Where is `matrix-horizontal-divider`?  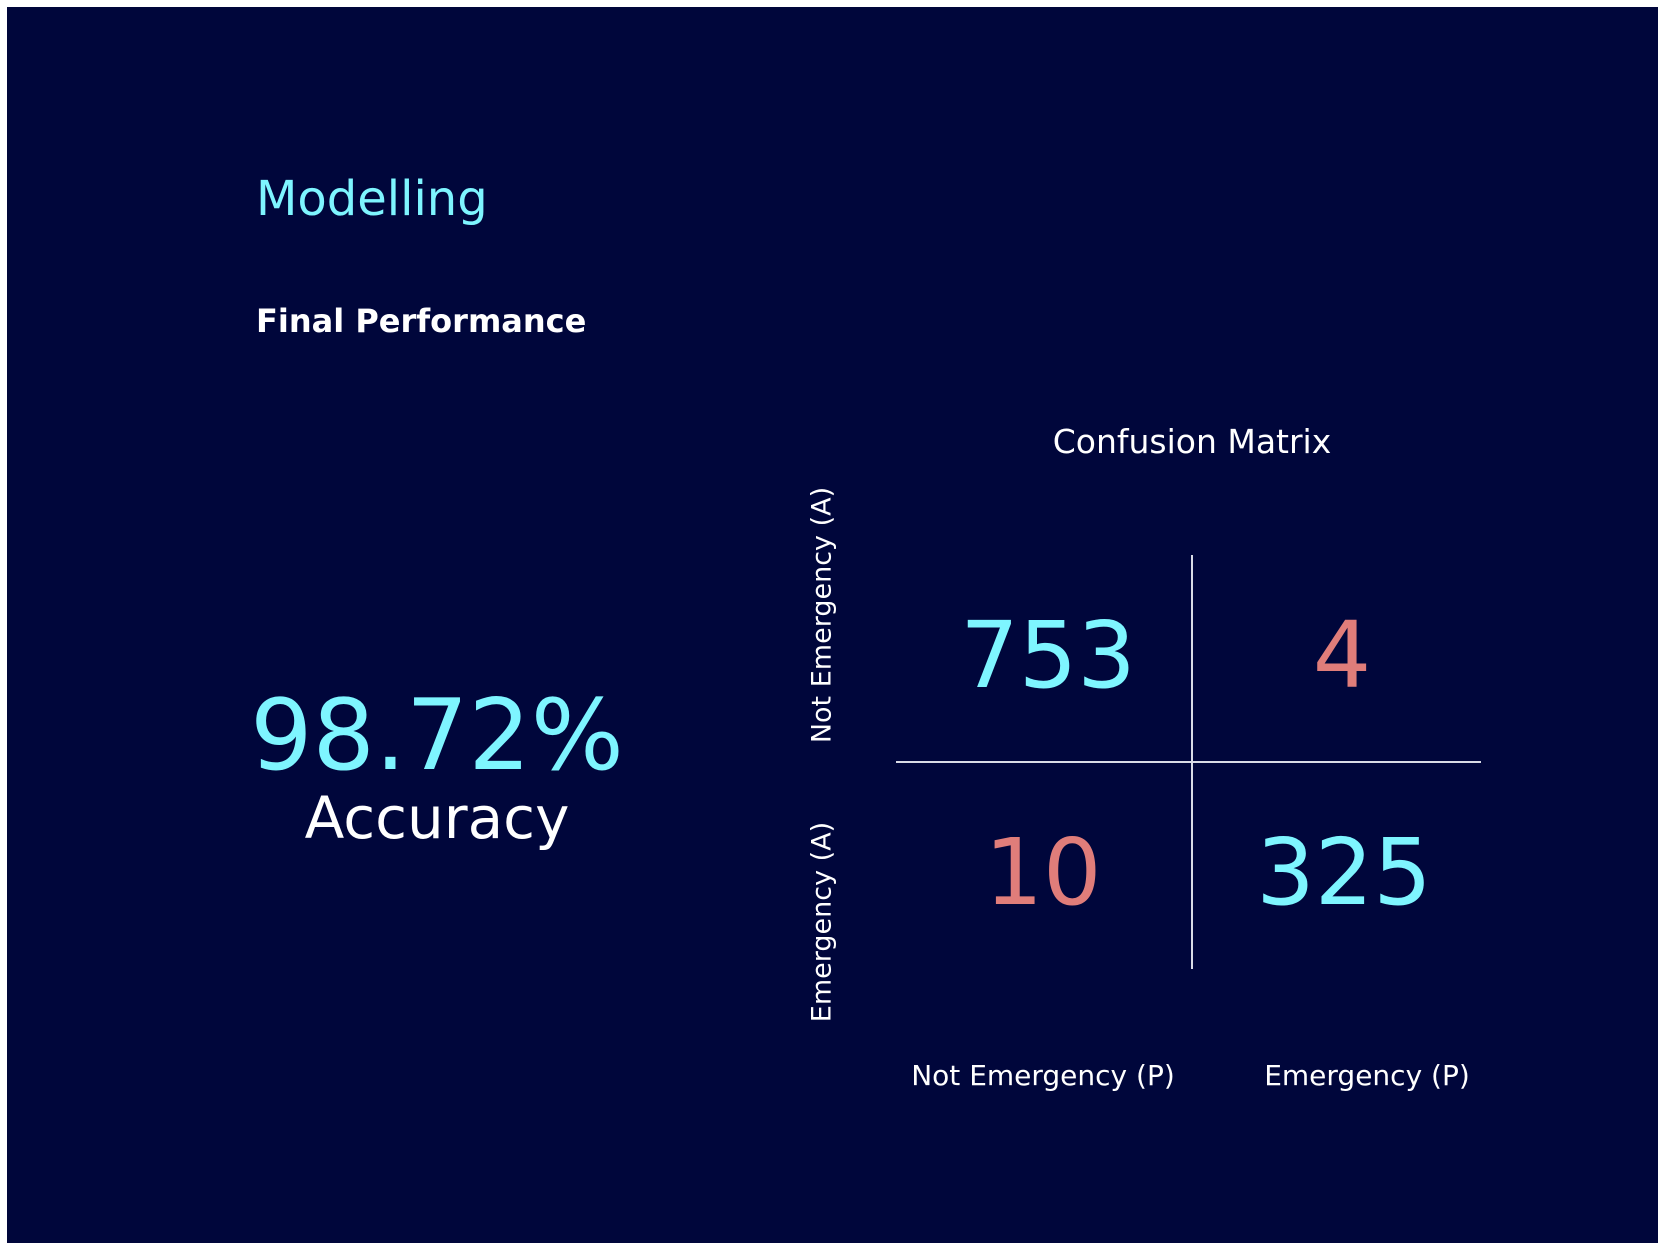 matrix-horizontal-divider is located at coordinates (1188, 762).